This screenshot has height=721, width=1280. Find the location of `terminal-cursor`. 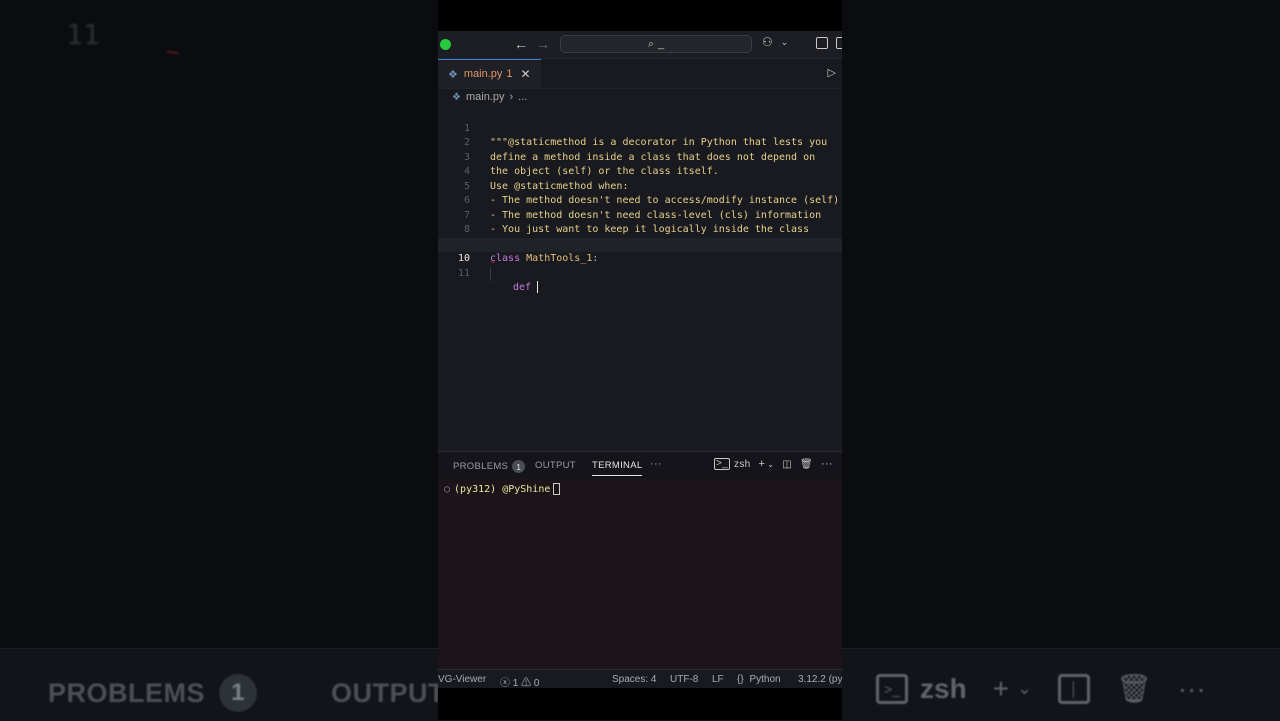

terminal-cursor is located at coordinates (557, 489).